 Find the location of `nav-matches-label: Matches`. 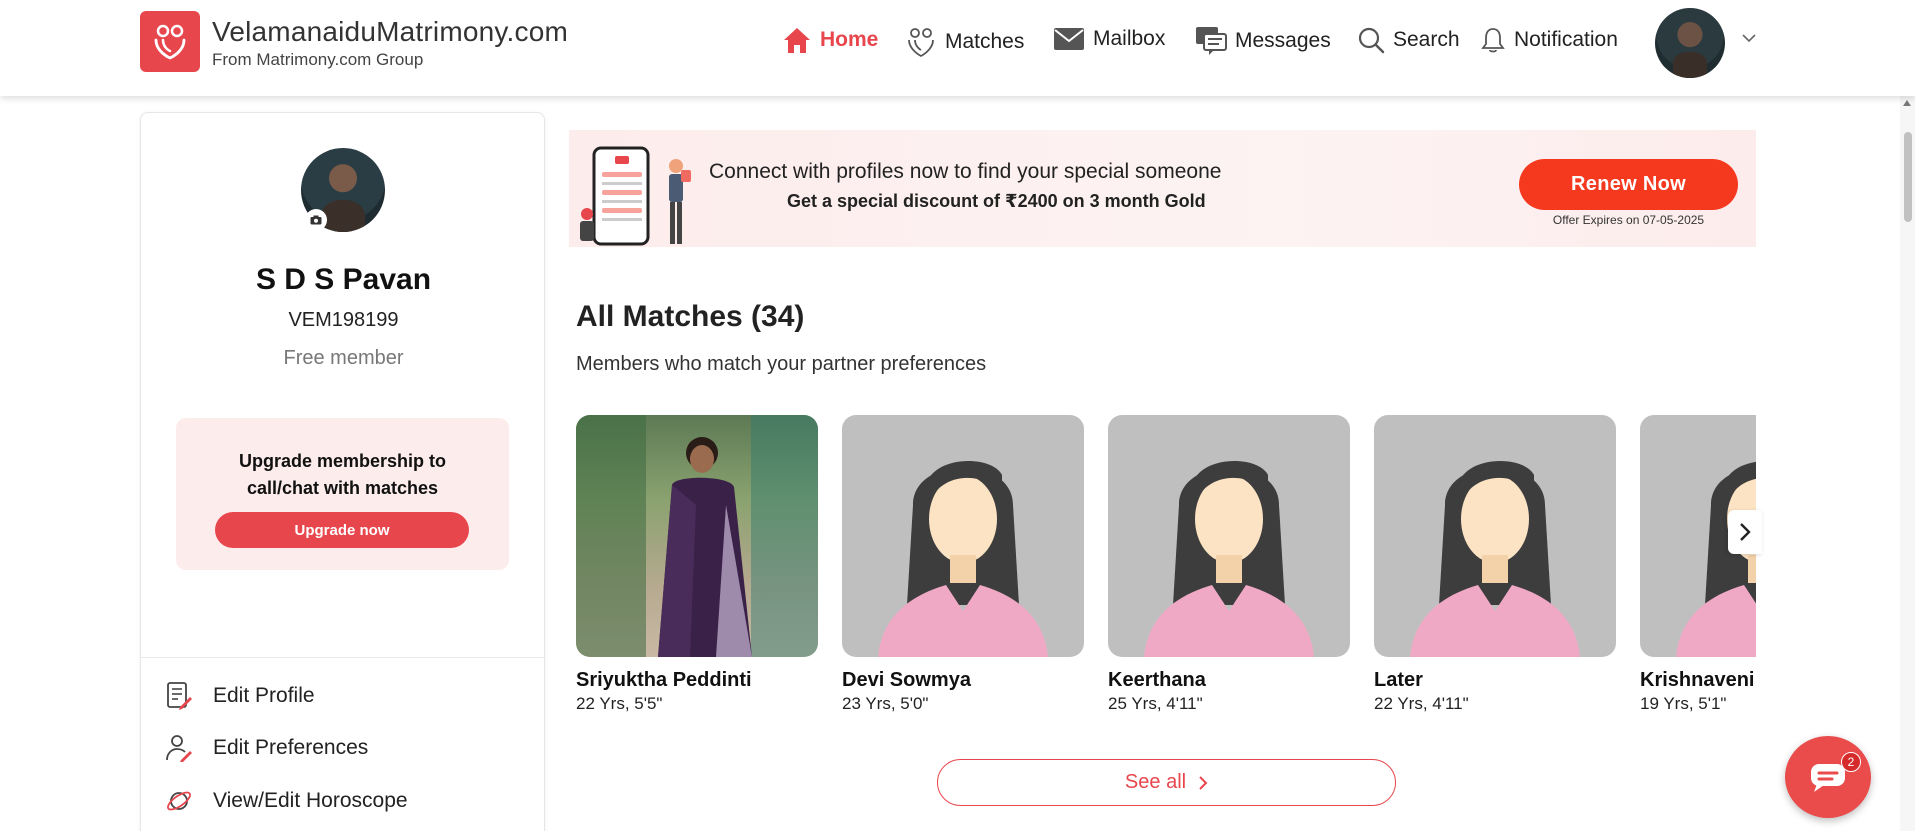

nav-matches-label: Matches is located at coordinates (985, 41).